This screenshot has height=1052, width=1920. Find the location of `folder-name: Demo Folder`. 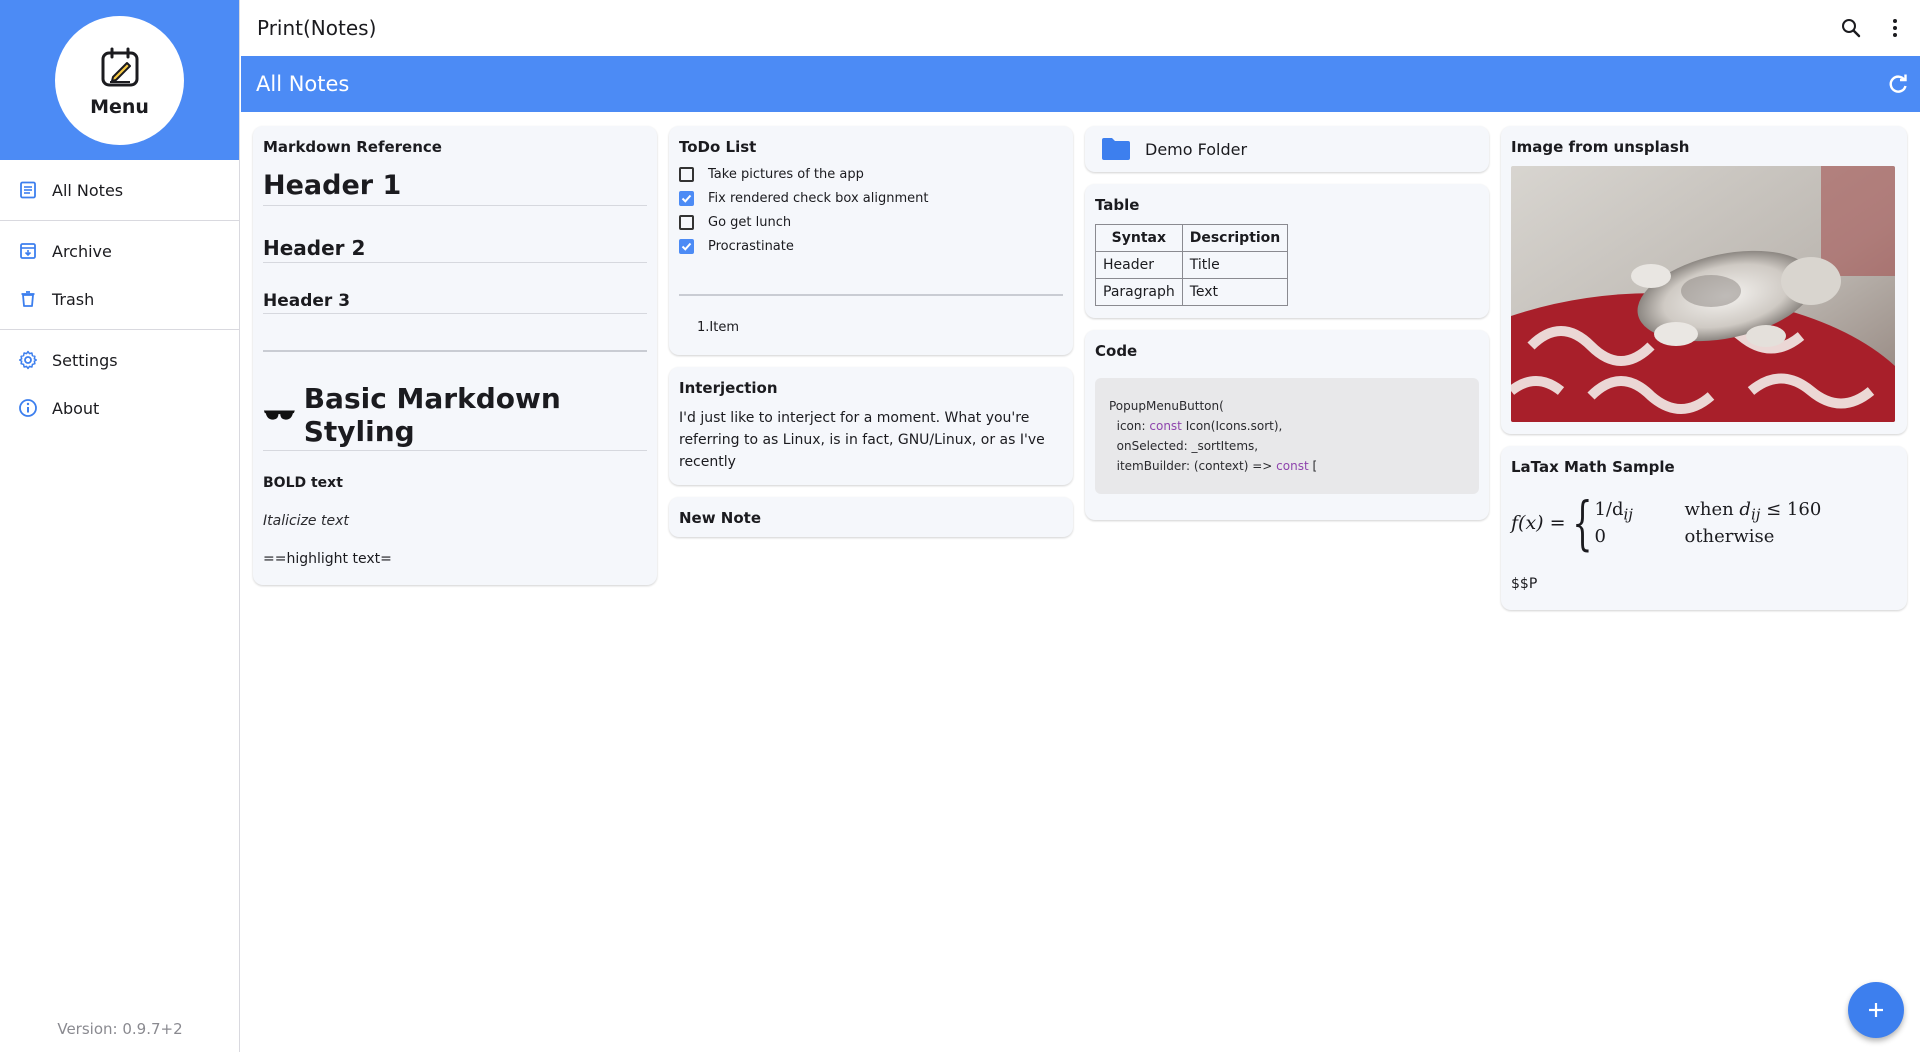

folder-name: Demo Folder is located at coordinates (1196, 149).